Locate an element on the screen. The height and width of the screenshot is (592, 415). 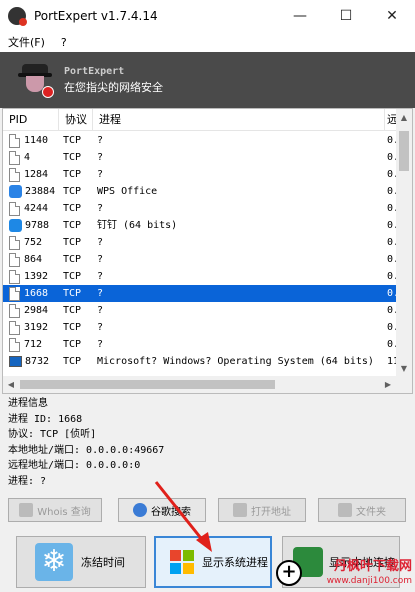
table-row: 1284TCP?0. is located at coordinates (200, 174).